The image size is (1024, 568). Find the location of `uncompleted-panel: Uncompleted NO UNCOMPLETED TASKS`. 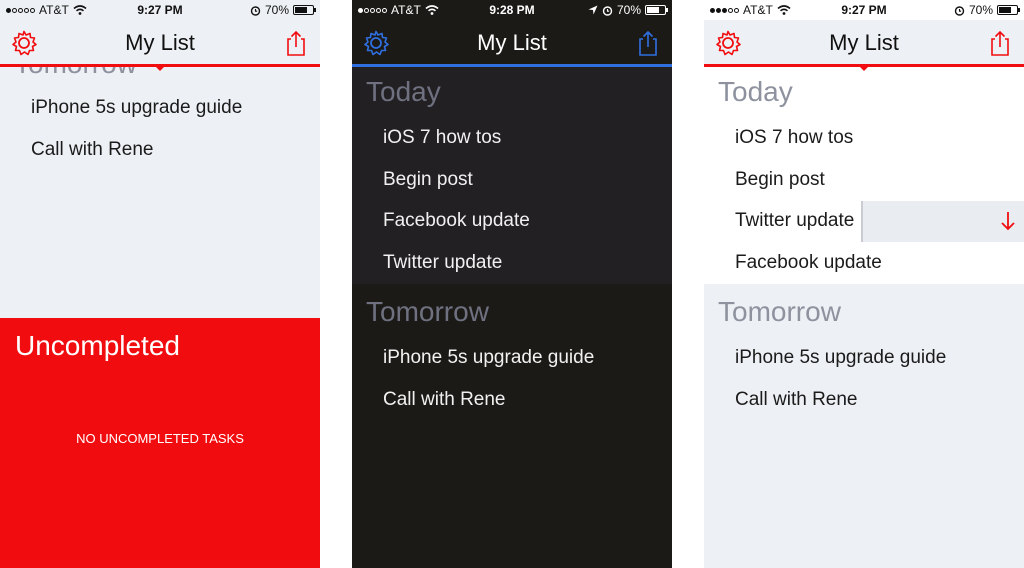

uncompleted-panel: Uncompleted NO UNCOMPLETED TASKS is located at coordinates (160, 443).